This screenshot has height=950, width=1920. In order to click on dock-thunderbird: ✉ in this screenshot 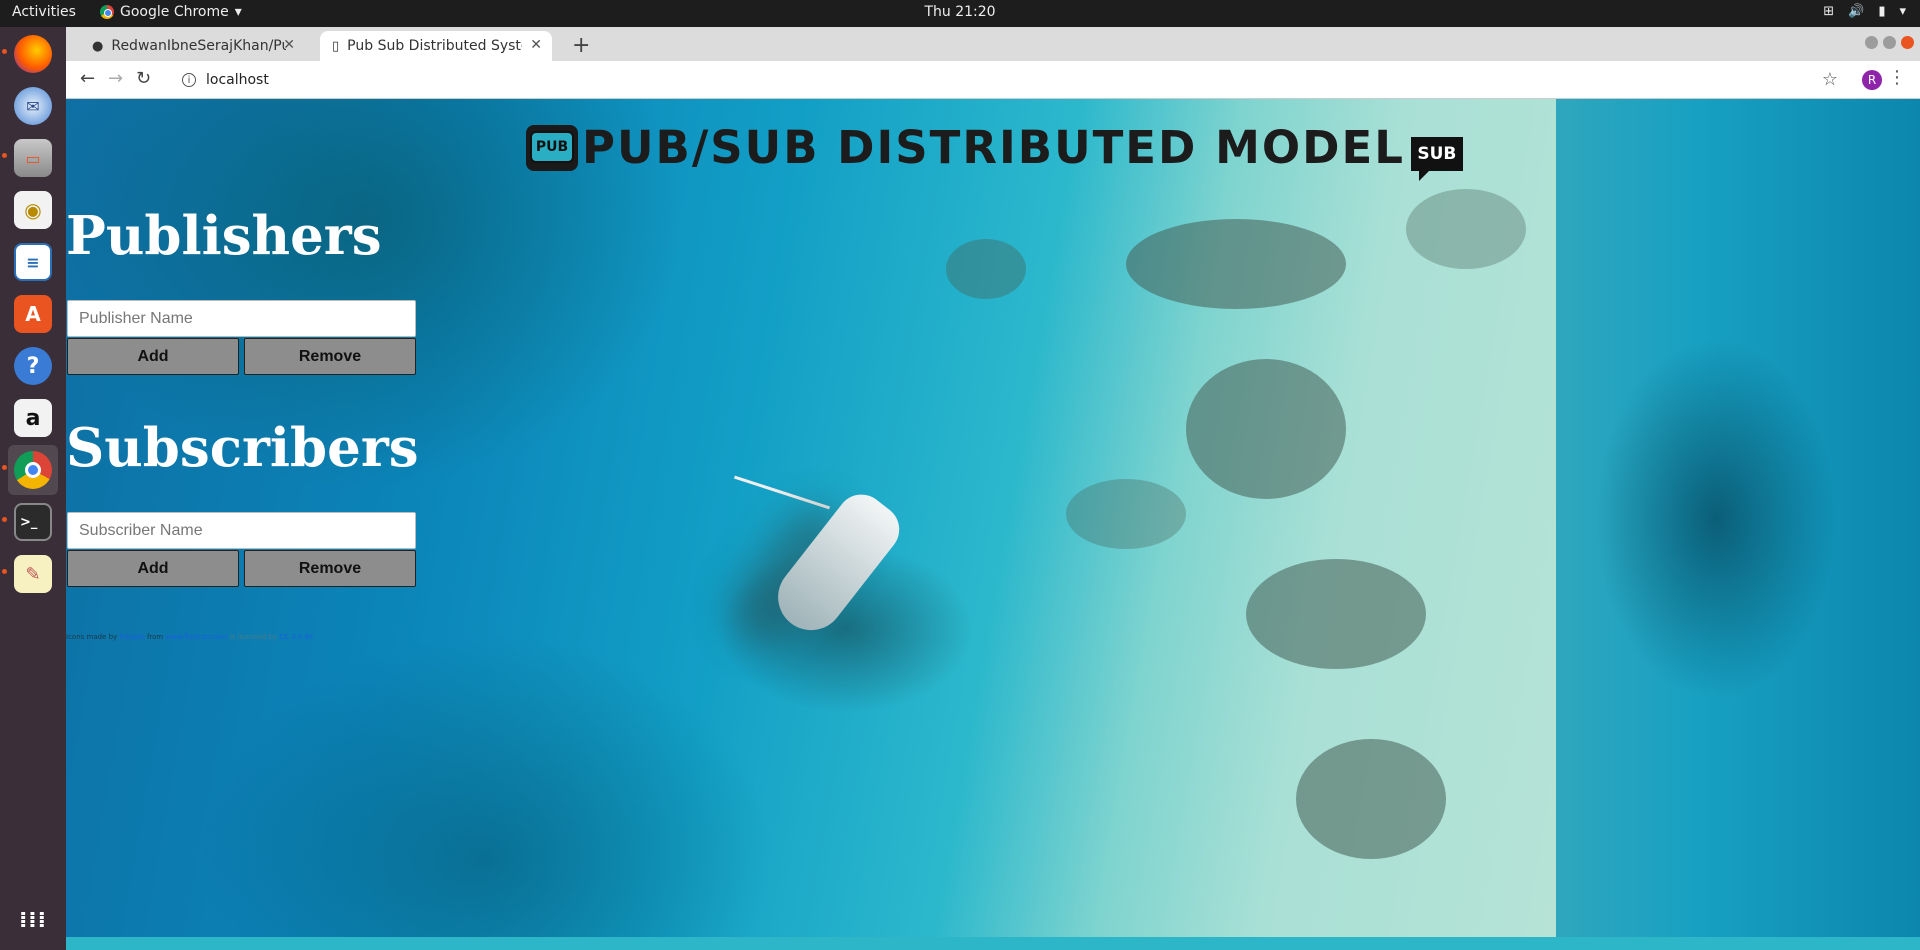, I will do `click(33, 106)`.